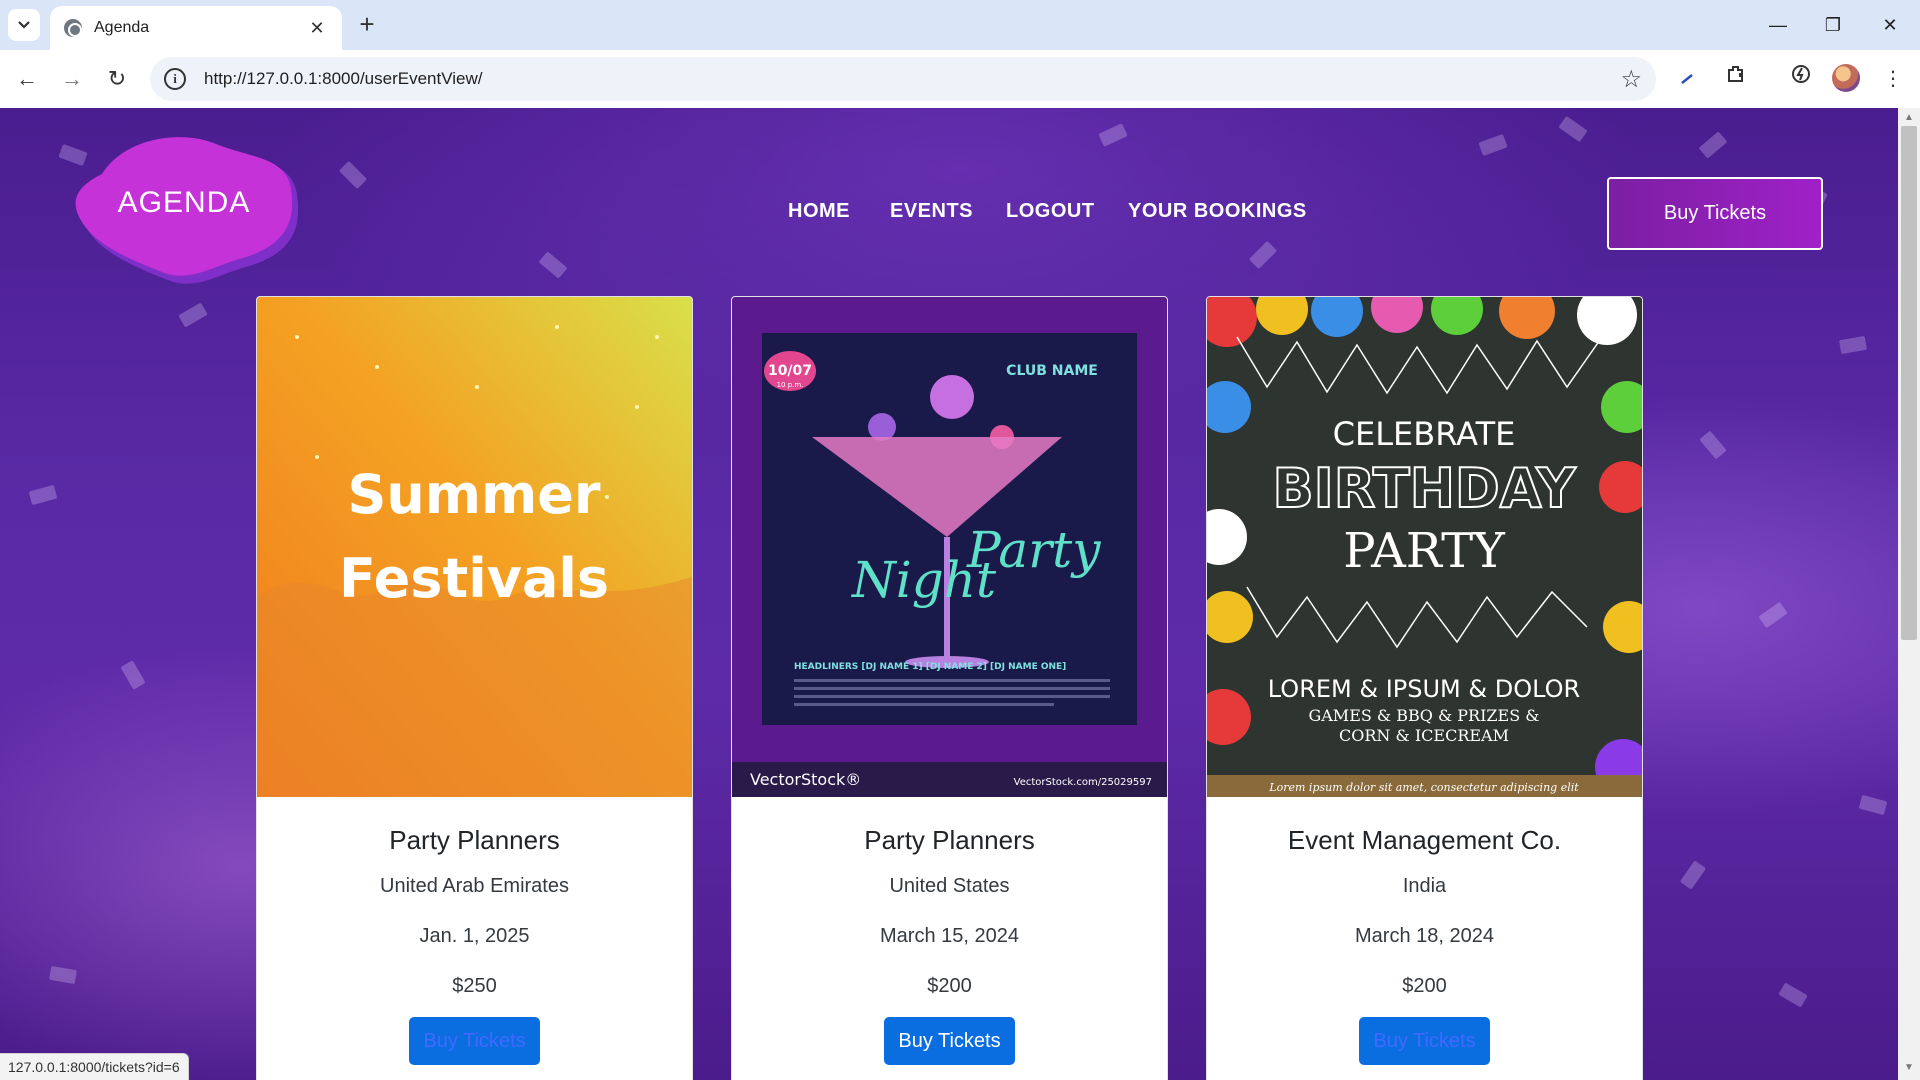  I want to click on poster-club: CLUB NAME, so click(1052, 371).